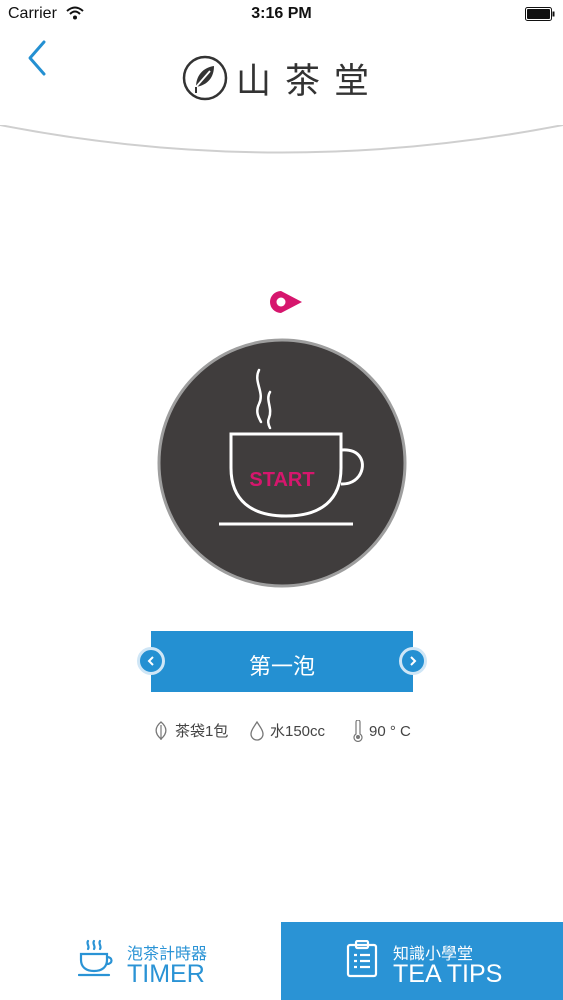  I want to click on header-divider, so click(281, 139).